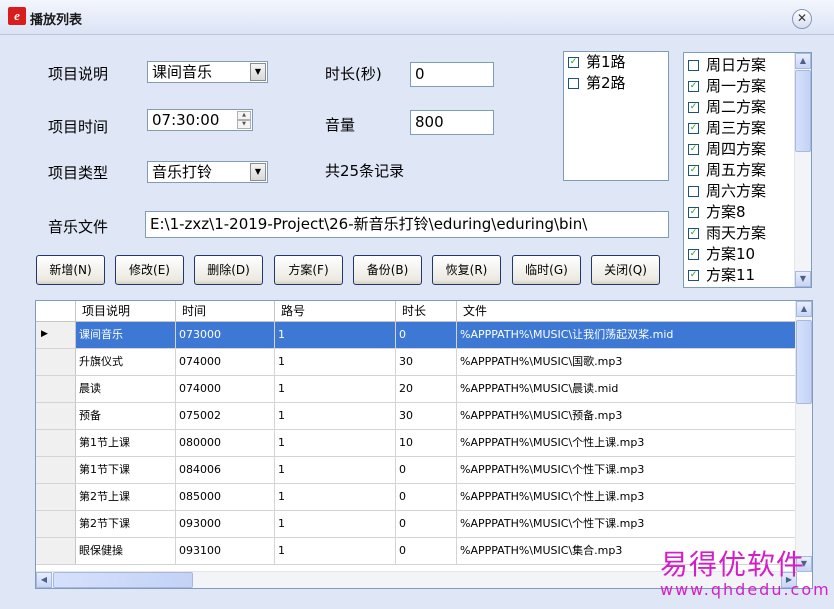 This screenshot has height=609, width=834. I want to click on table-cell: %APPPATH%\MUSIC\个性上课.mp3, so click(627, 497).